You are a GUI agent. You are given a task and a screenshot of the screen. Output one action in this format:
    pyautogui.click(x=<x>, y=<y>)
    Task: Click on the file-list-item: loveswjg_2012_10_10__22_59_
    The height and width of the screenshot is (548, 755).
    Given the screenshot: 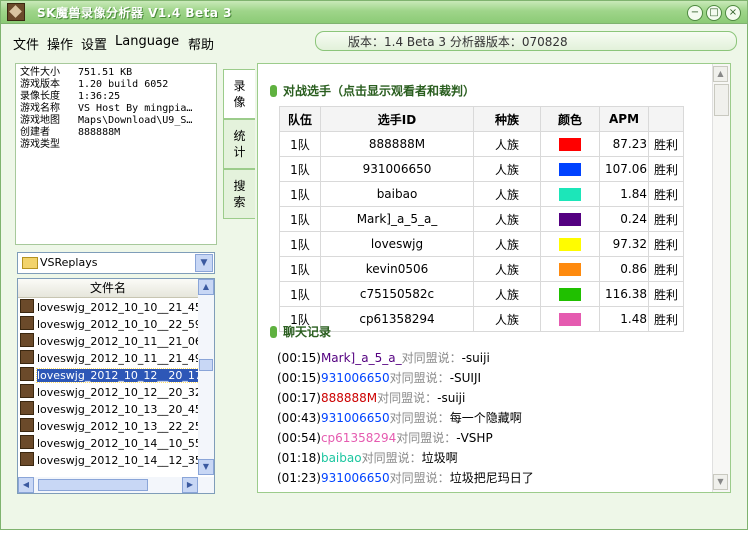 What is the action you would take?
    pyautogui.click(x=109, y=324)
    